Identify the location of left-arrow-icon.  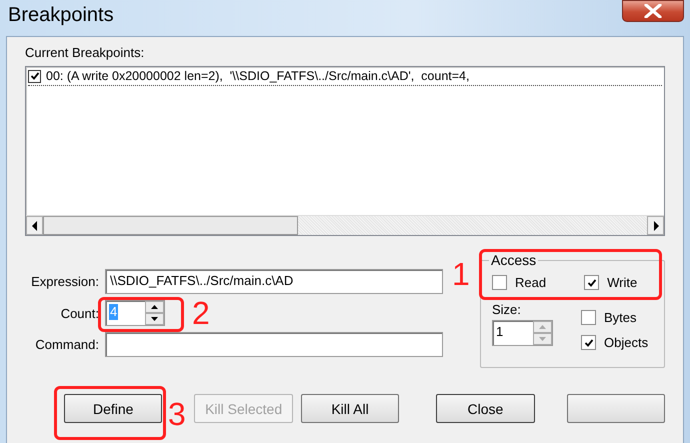
(35, 225).